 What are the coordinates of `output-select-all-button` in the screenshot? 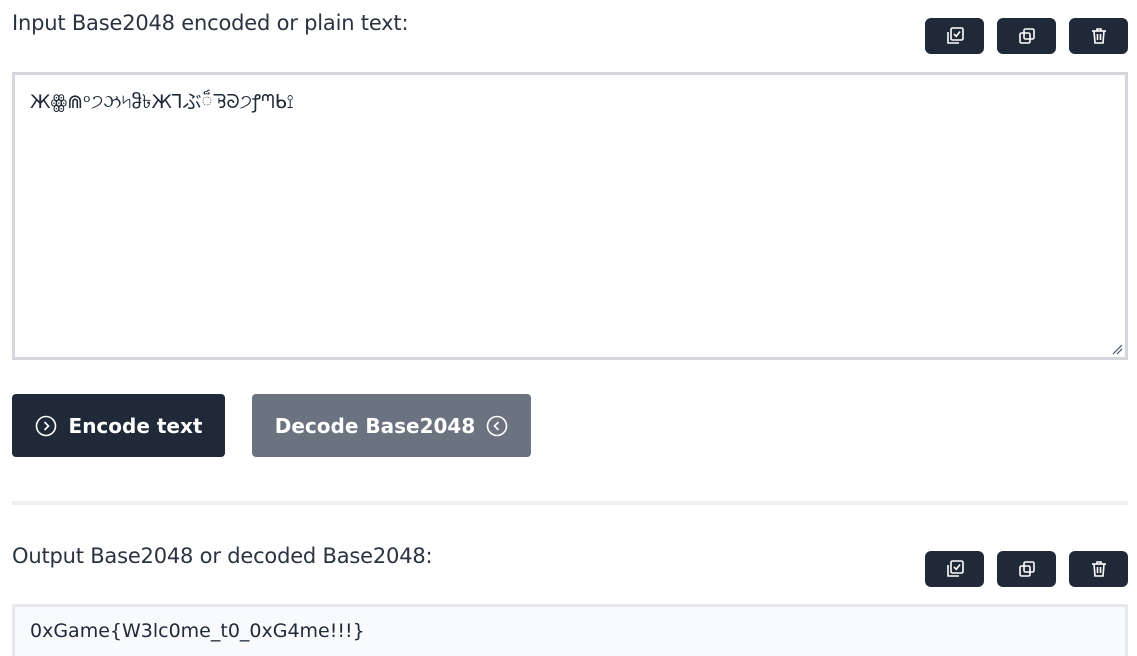 It's located at (954, 569).